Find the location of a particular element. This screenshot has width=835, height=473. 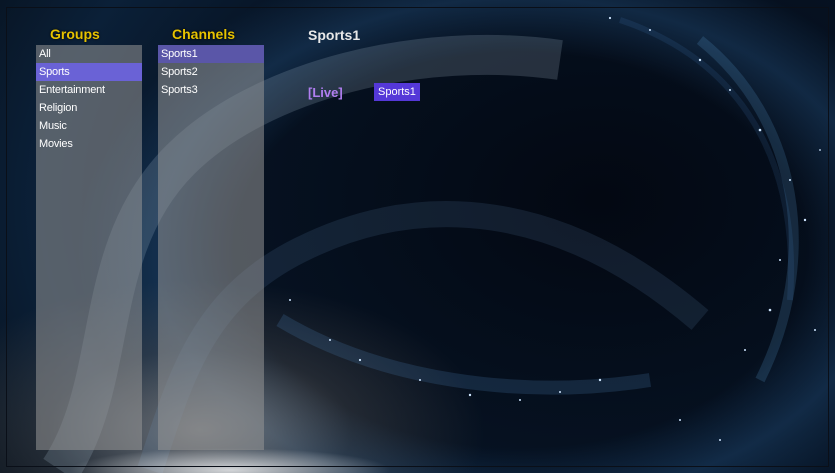

live-label: [Live] is located at coordinates (325, 92).